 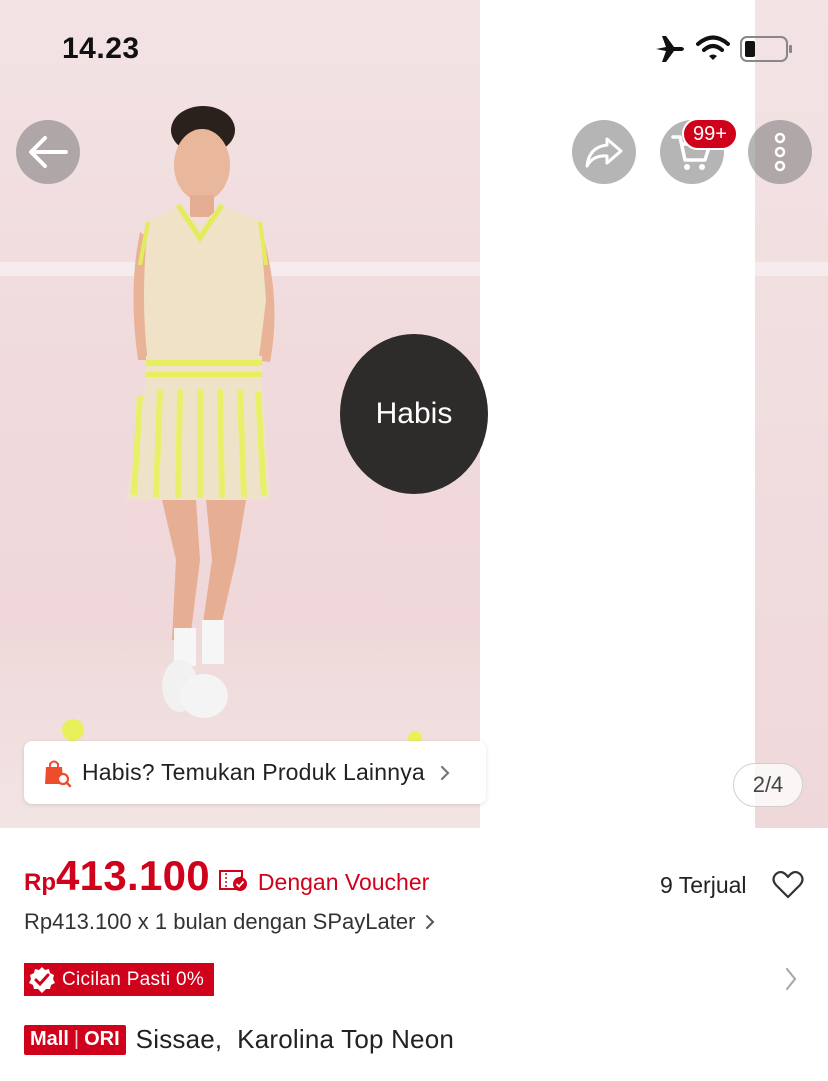 I want to click on paylater-link: Rp413.100 x 1 bulan dengan SPayLater, so click(x=229, y=922).